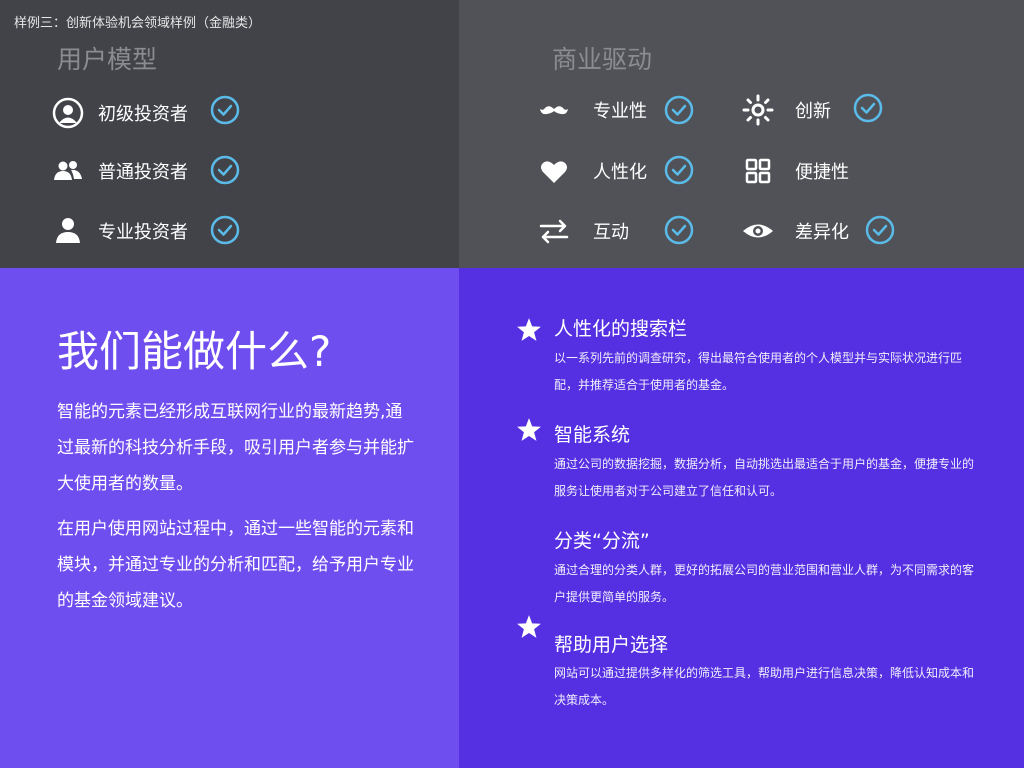 The height and width of the screenshot is (768, 1024). I want to click on business-driver-item: 差异化, so click(795, 231).